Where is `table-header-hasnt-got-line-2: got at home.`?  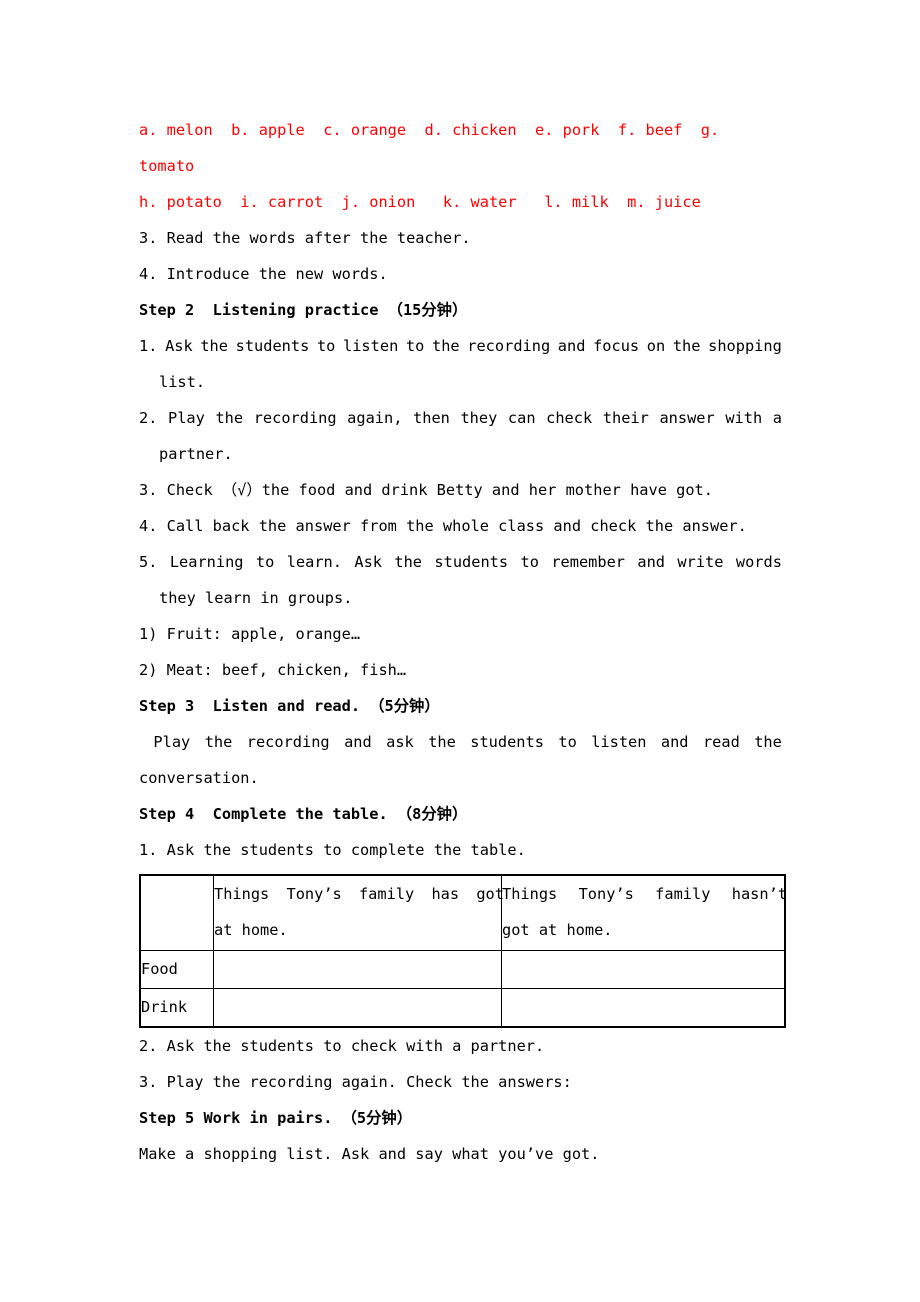 table-header-hasnt-got-line-2: got at home. is located at coordinates (557, 930).